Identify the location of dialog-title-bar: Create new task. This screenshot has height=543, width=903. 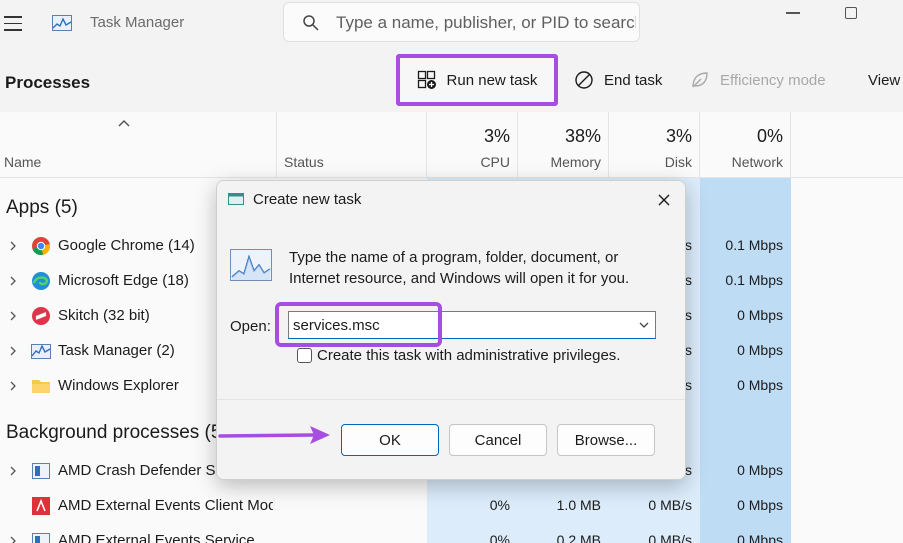
(451, 200).